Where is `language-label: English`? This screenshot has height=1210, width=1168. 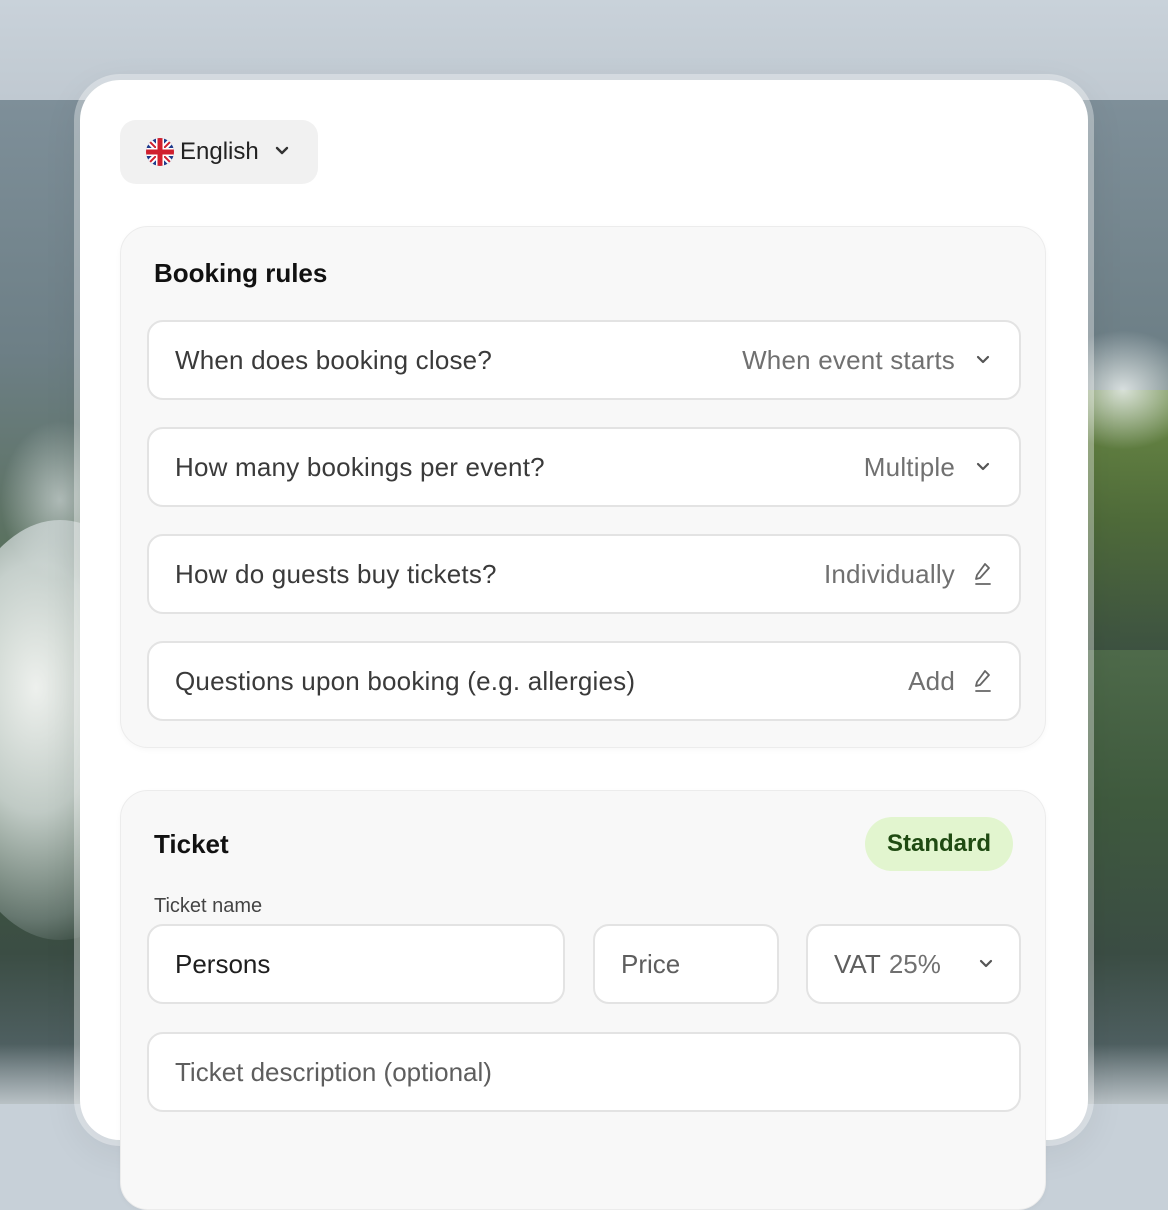
language-label: English is located at coordinates (219, 151).